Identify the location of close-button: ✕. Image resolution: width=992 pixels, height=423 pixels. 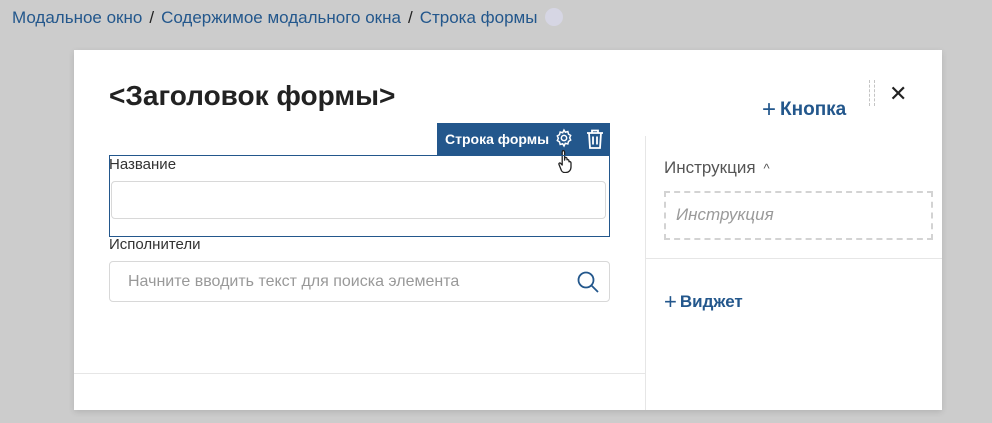
(898, 94).